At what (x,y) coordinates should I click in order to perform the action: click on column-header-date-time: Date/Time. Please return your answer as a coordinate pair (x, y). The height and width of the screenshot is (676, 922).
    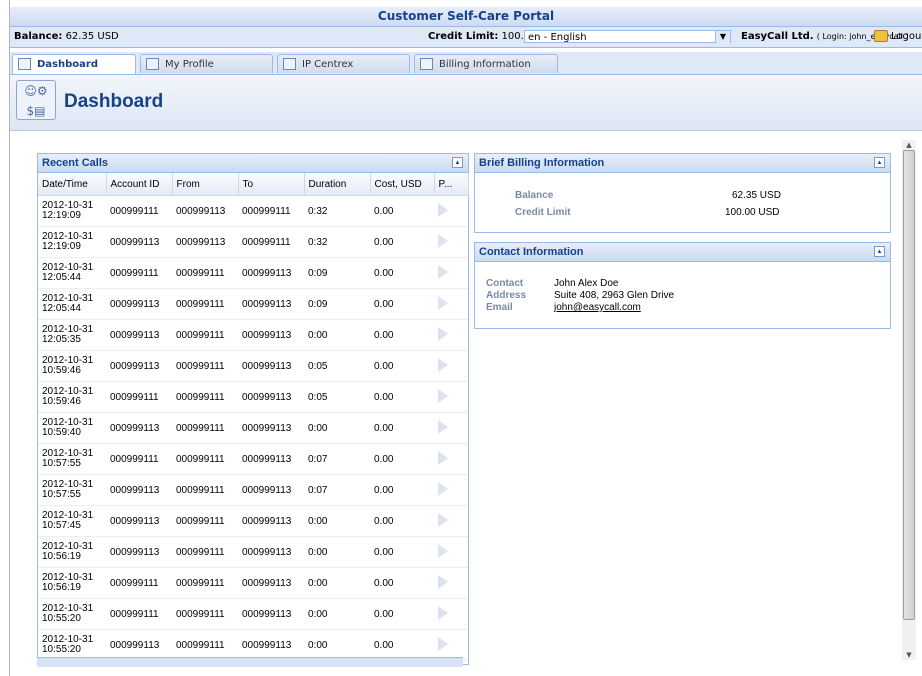
    Looking at the image, I should click on (72, 184).